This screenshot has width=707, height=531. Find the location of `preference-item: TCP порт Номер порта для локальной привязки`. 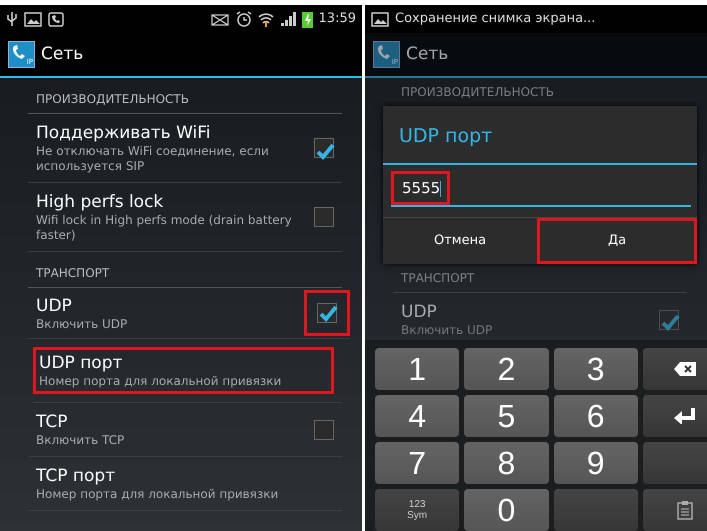

preference-item: TCP порт Номер порта для локальной привязки is located at coordinates (185, 484).